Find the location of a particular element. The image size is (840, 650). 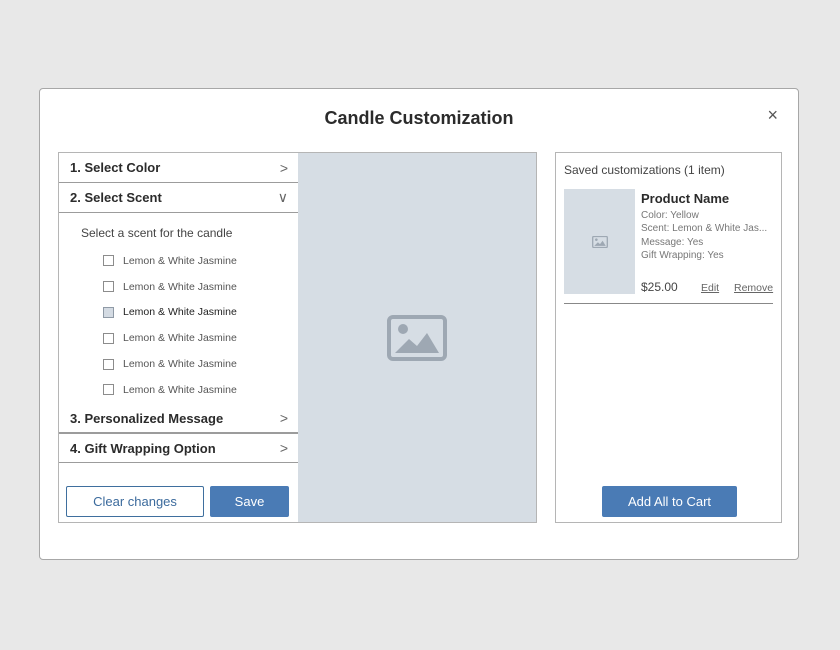

step-label: 1. Select Color is located at coordinates (115, 167).